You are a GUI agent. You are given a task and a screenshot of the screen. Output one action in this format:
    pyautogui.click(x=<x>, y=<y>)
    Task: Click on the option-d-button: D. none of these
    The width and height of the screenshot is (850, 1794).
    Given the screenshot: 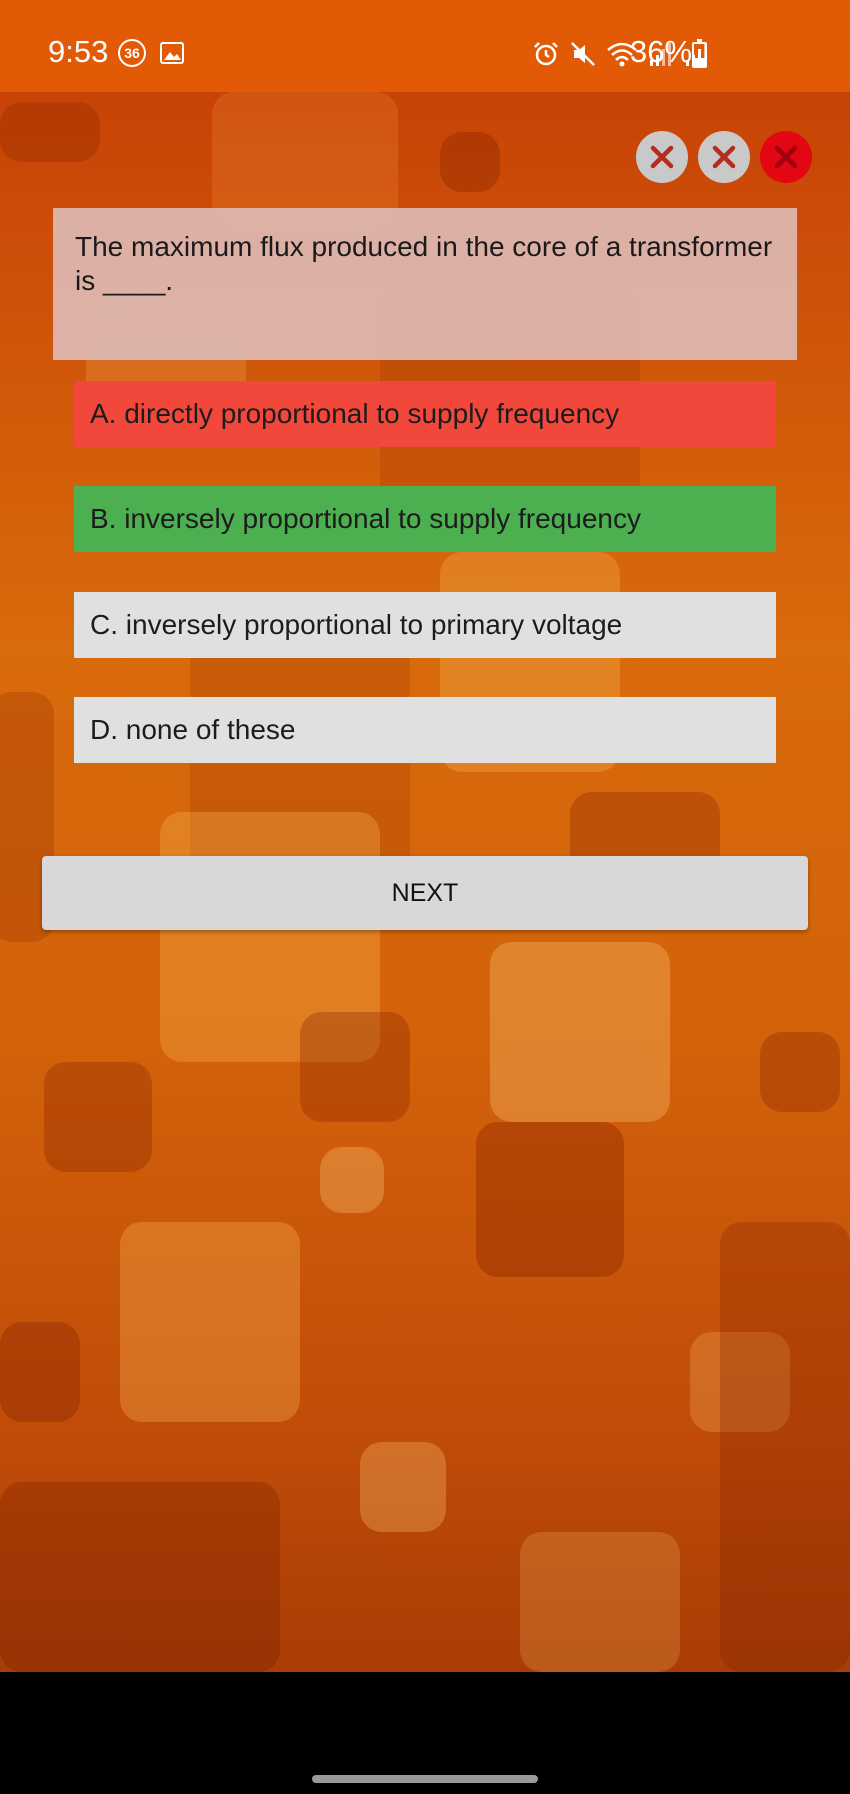 What is the action you would take?
    pyautogui.click(x=425, y=730)
    